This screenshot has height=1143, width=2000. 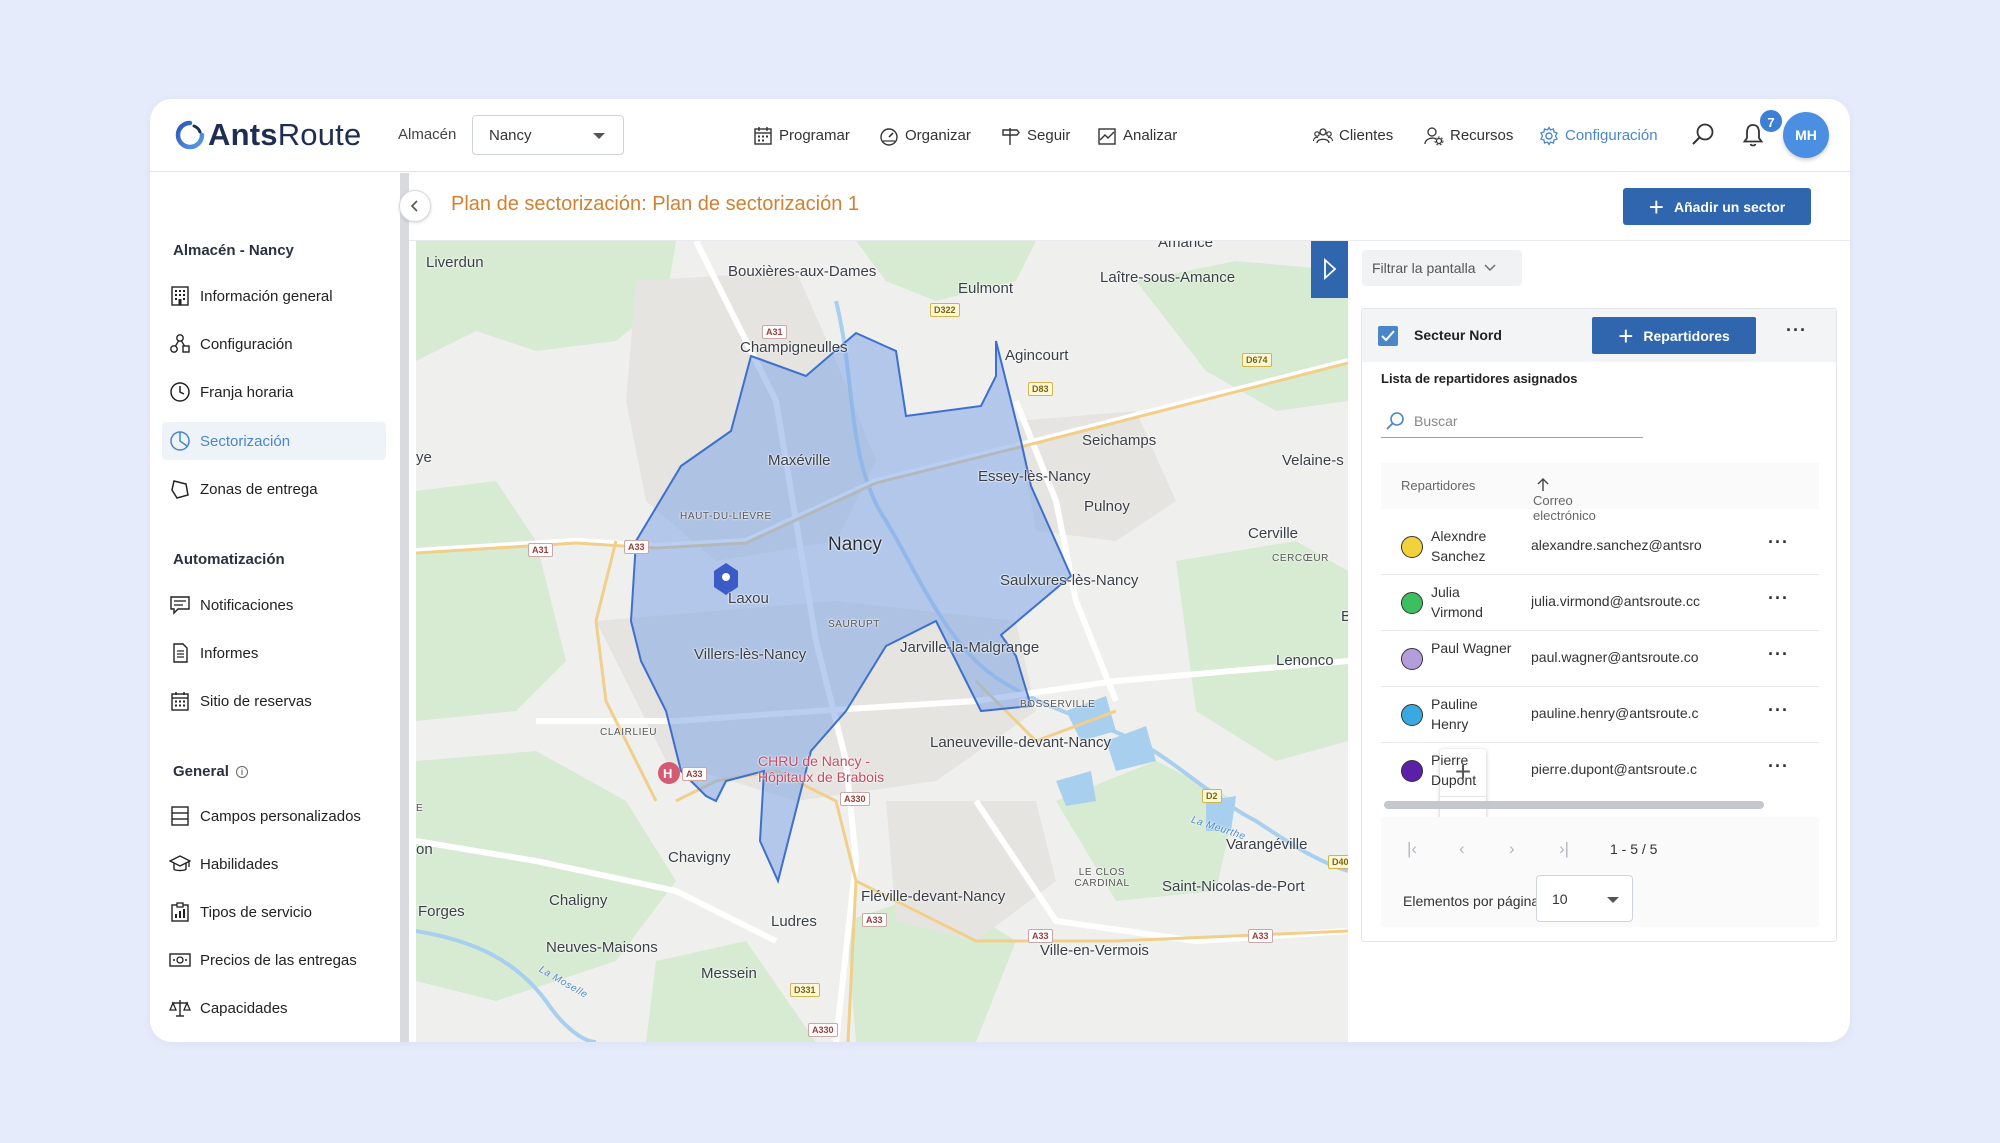 I want to click on nav-programar: Programar, so click(x=801, y=135).